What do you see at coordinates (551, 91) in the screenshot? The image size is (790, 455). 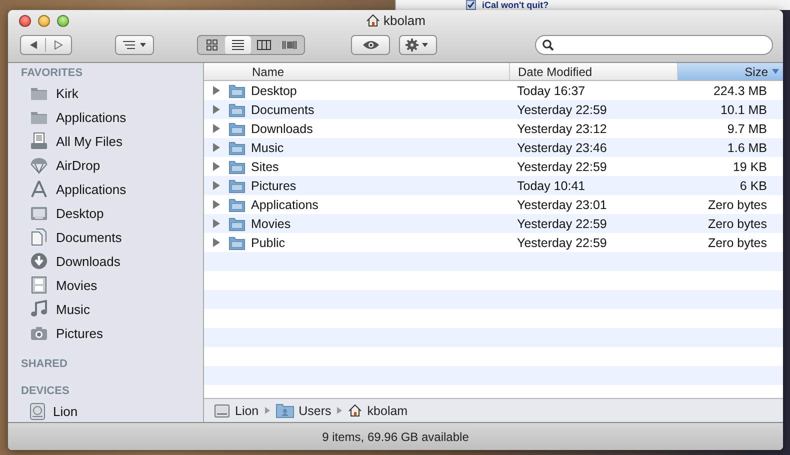 I see `date-cell-text: Today 16:37` at bounding box center [551, 91].